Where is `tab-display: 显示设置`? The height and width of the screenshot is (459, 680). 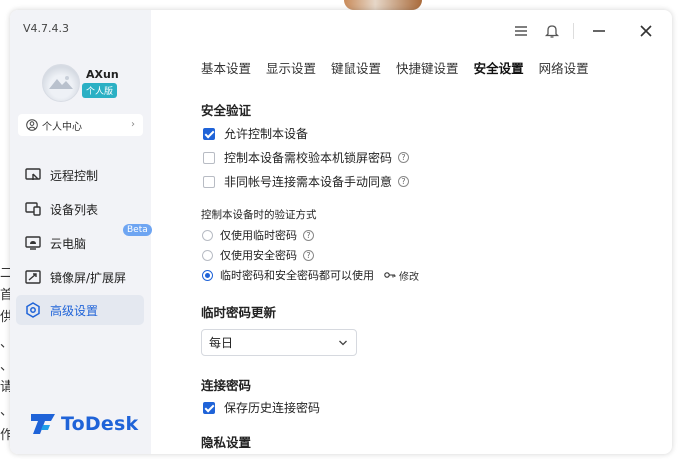
tab-display: 显示设置 is located at coordinates (291, 67).